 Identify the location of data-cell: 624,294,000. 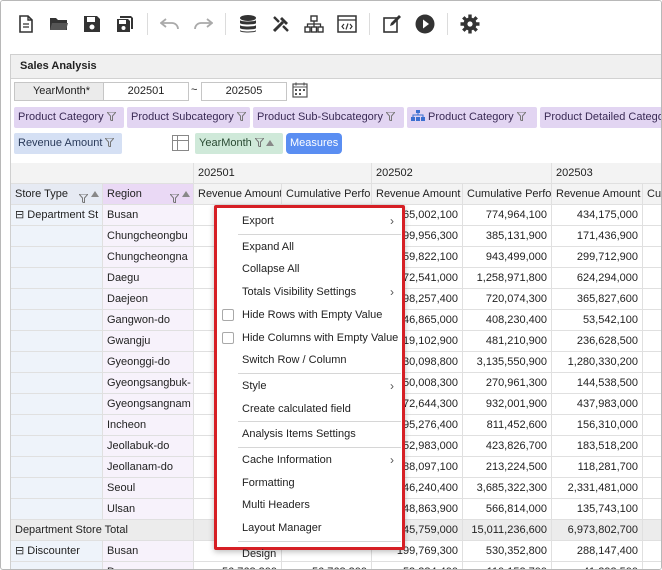
(597, 278).